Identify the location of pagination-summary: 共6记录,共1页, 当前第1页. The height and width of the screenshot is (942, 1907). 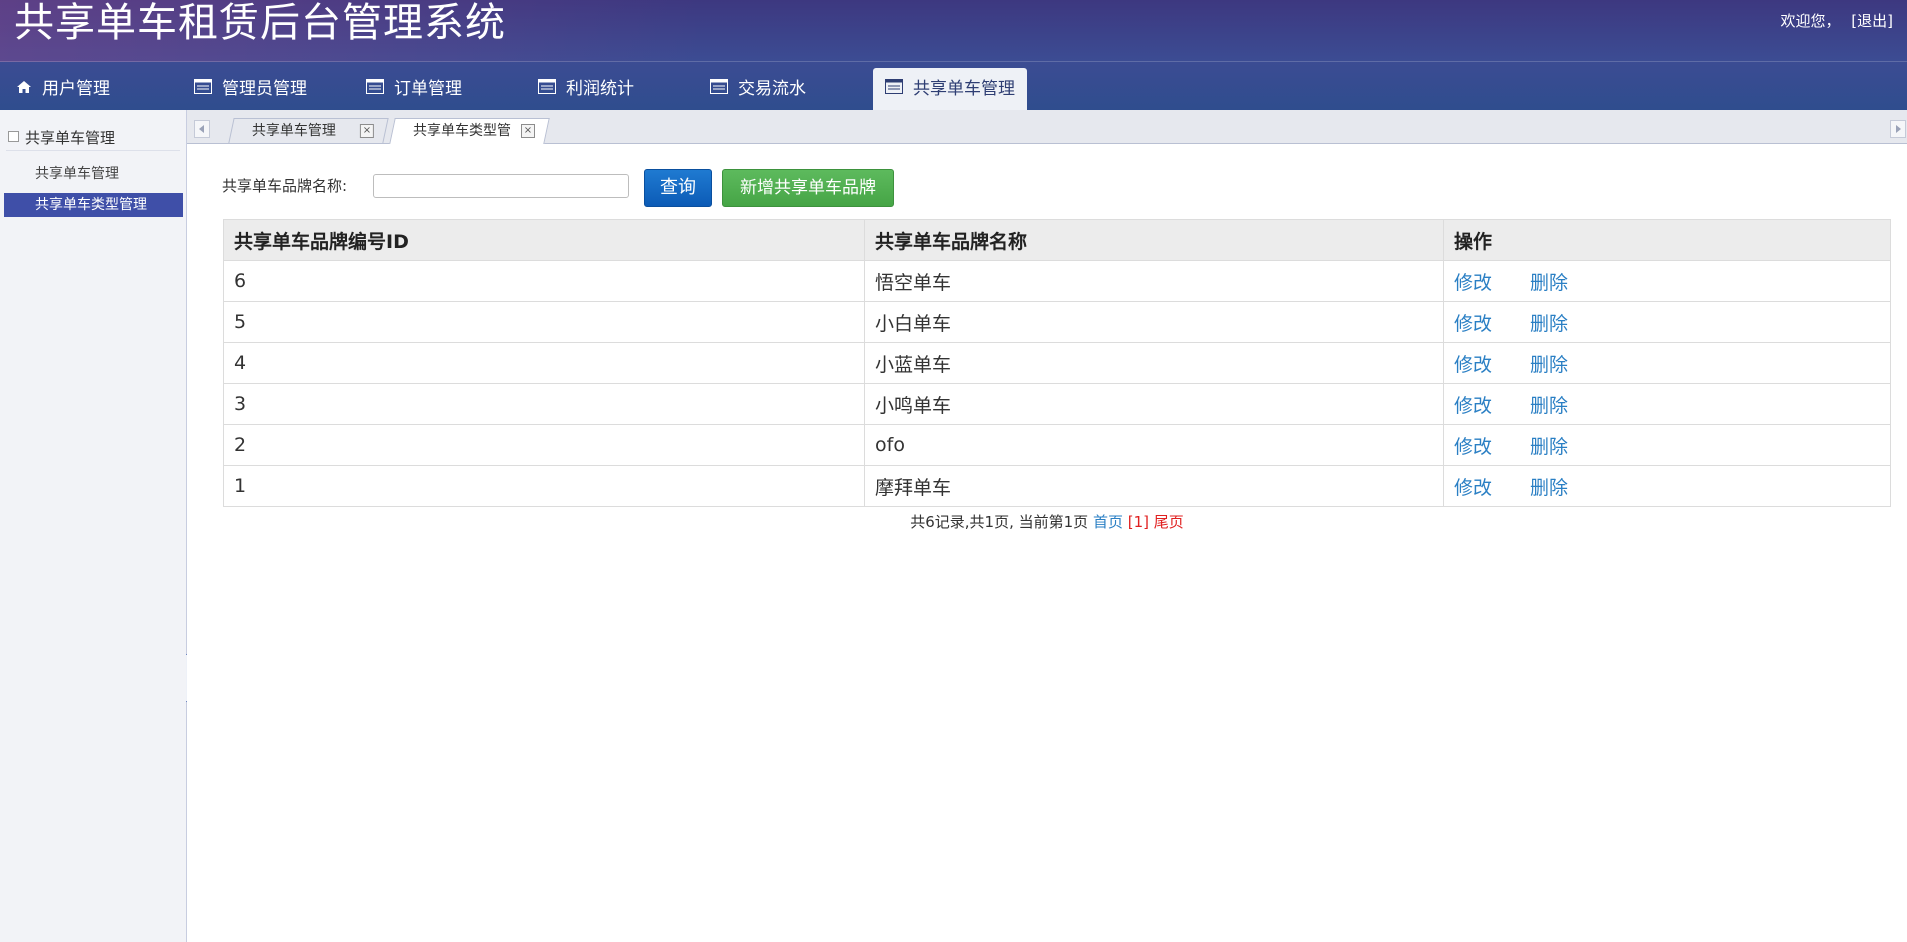
(999, 522).